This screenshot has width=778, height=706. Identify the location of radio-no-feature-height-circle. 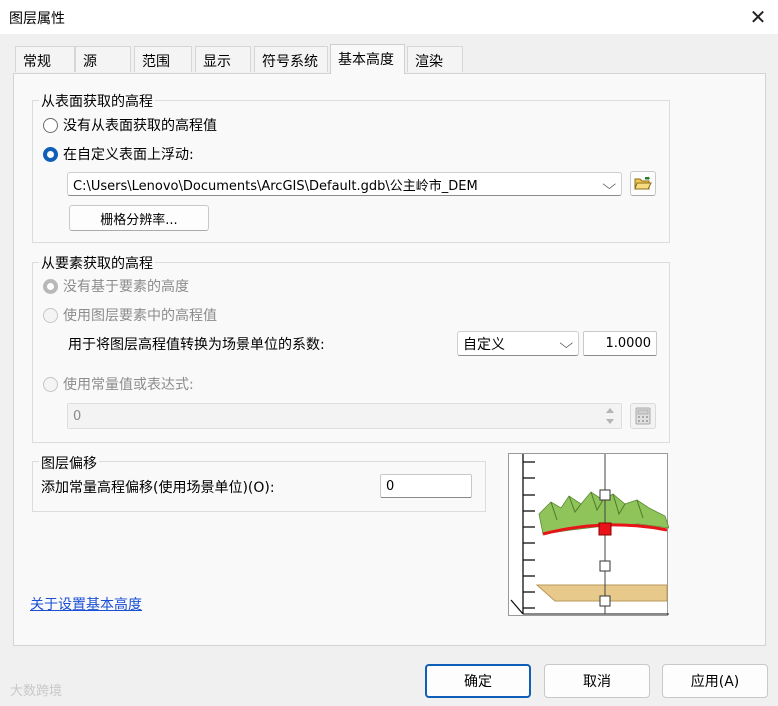
(50, 286).